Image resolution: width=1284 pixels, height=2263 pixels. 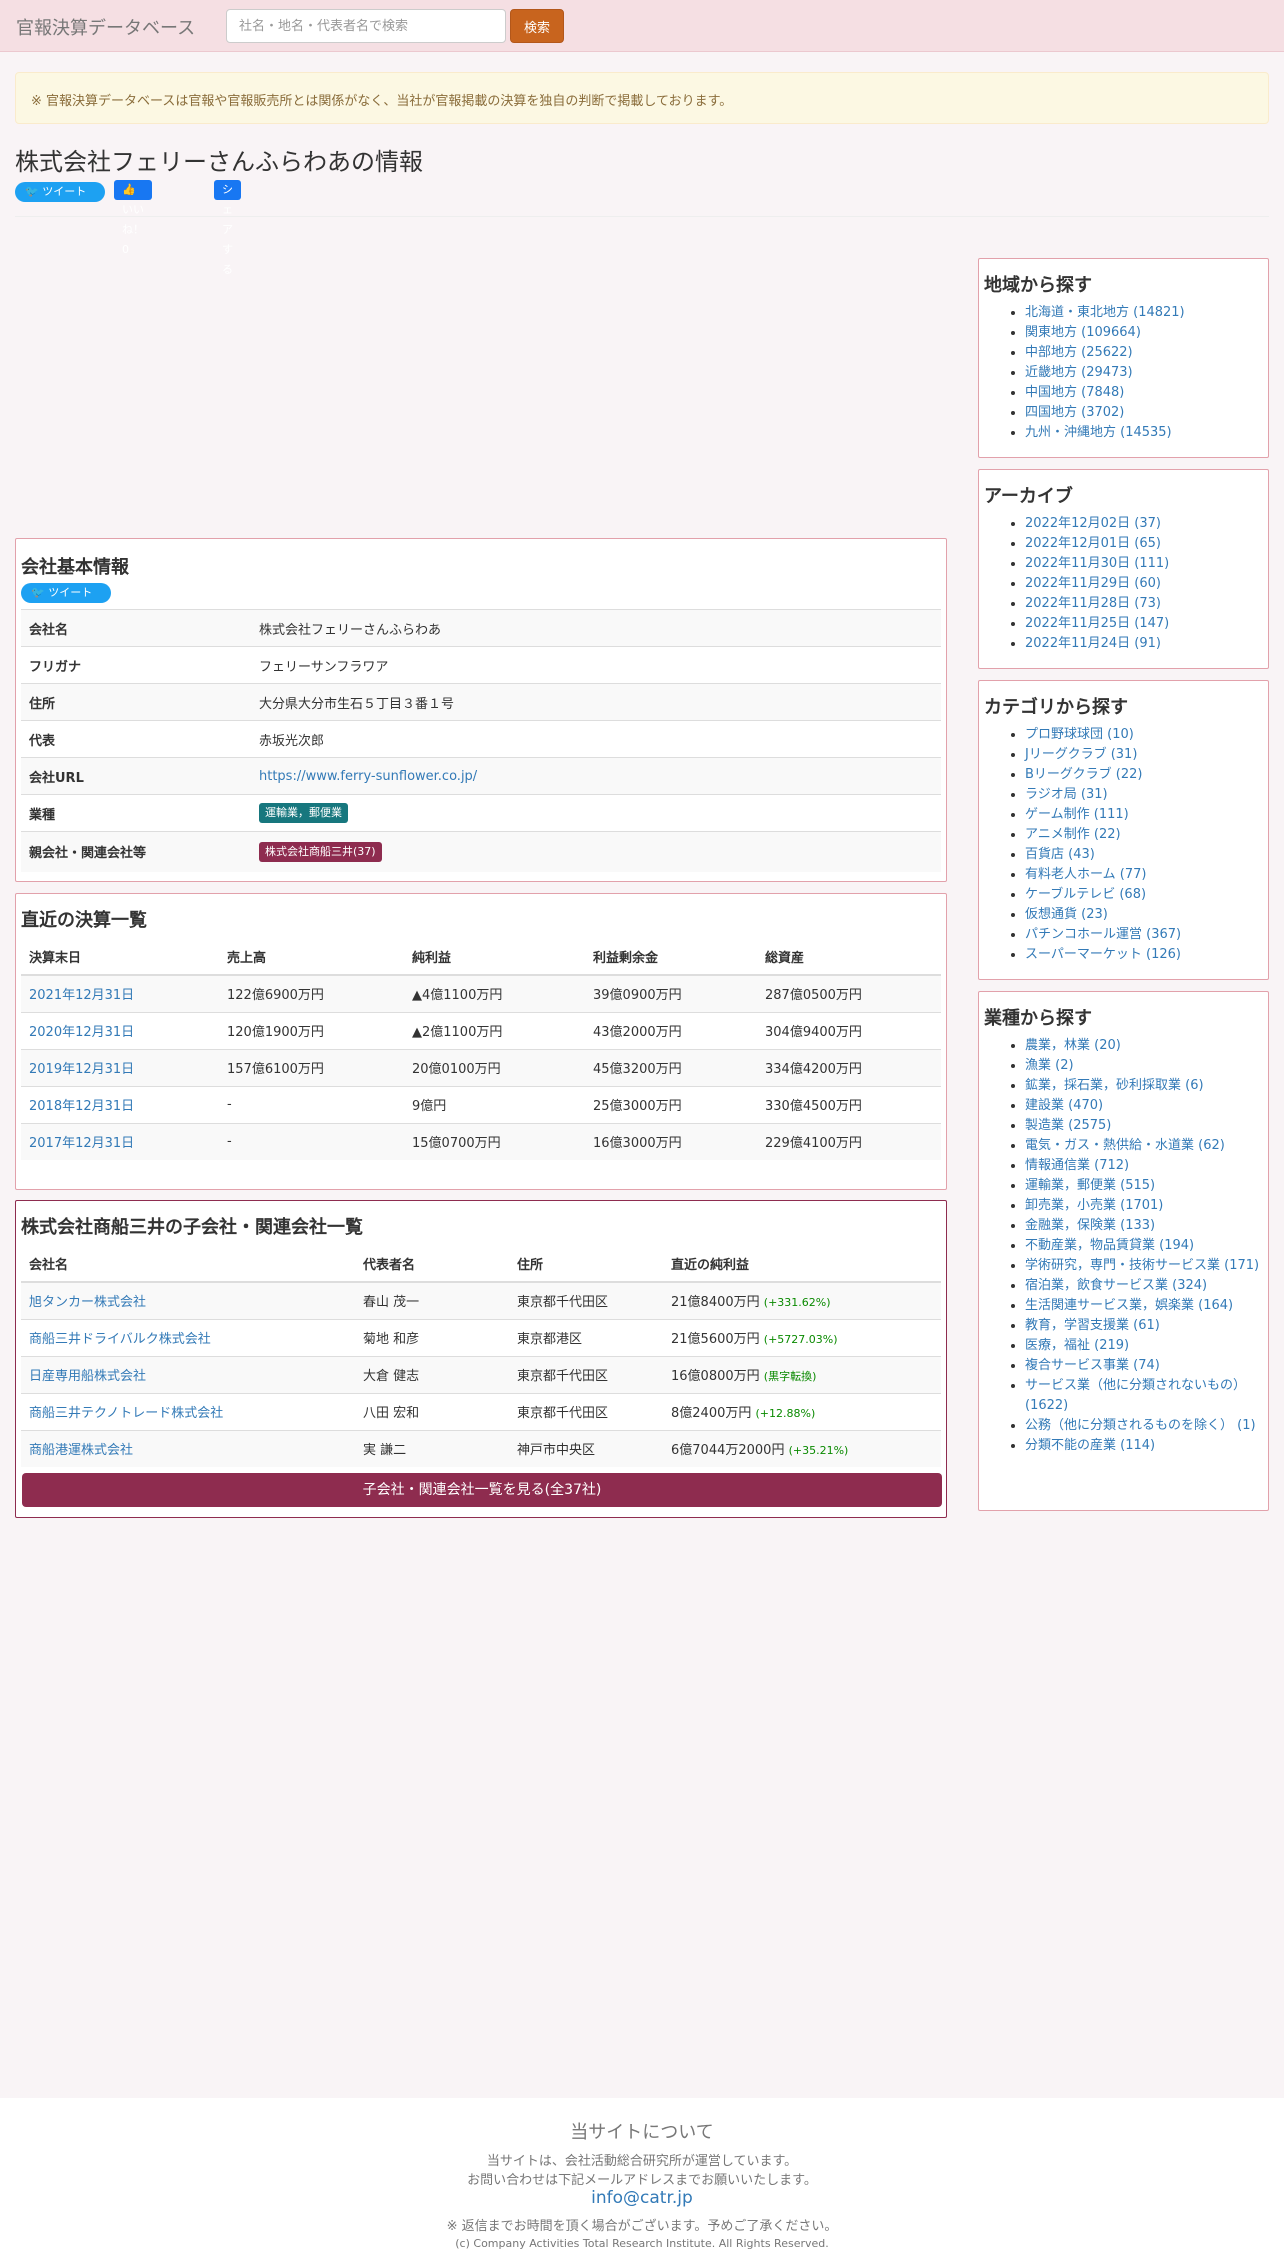 I want to click on sidebar-region-link: 近畿地方 (29473), so click(x=1079, y=372).